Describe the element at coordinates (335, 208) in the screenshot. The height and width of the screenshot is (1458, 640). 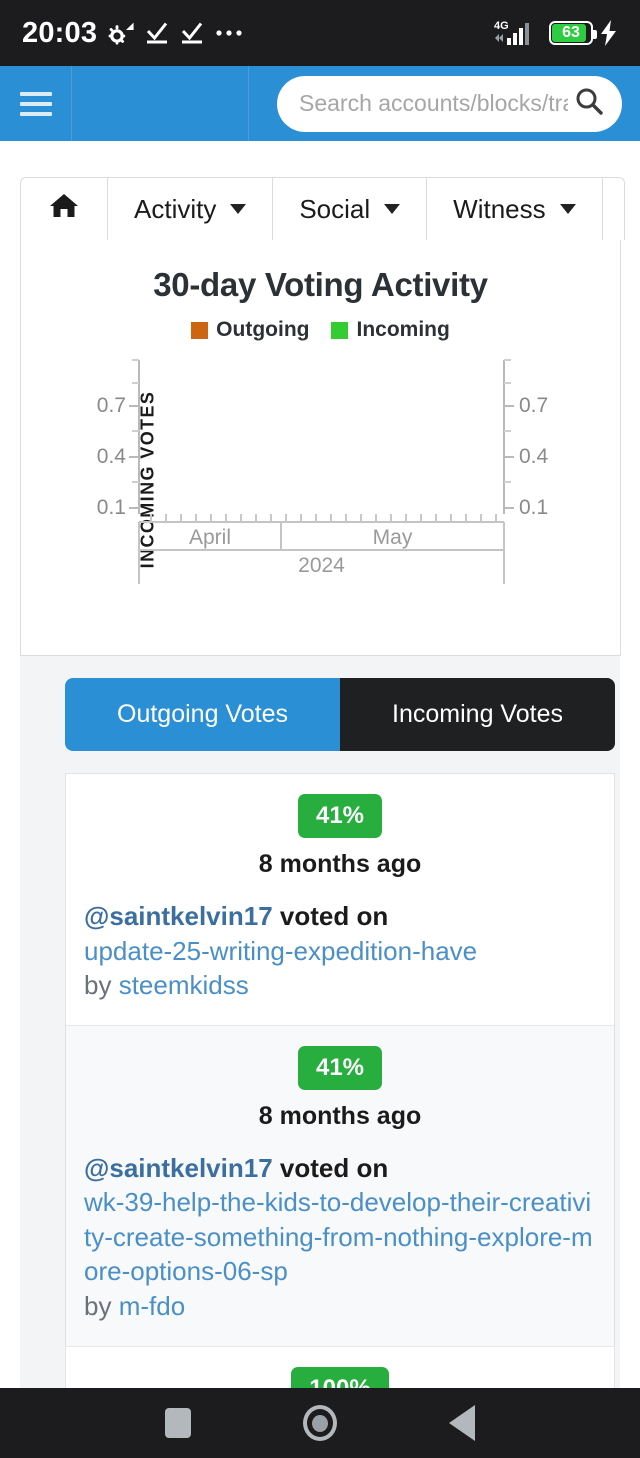
I see `tab-social-label: Social` at that location.